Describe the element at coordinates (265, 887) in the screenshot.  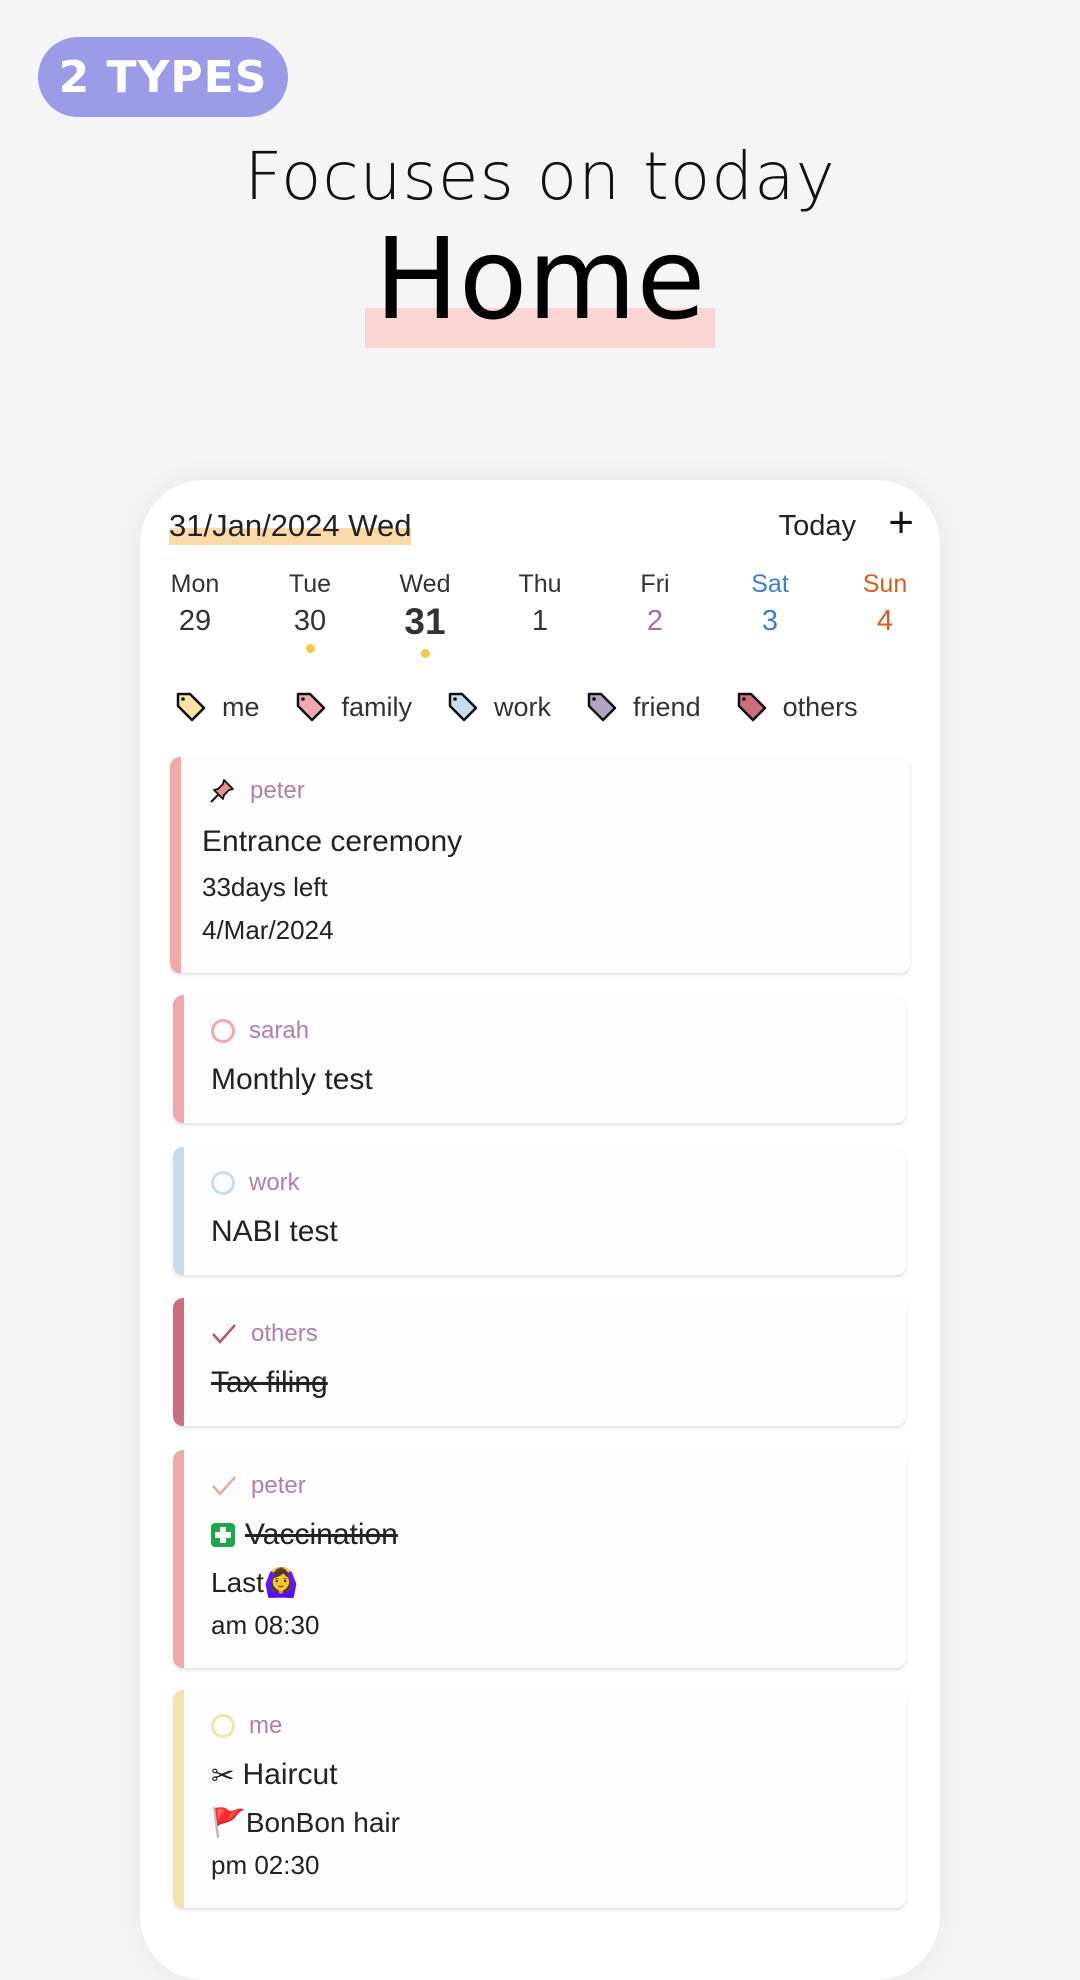
I see `days-left: 33days left` at that location.